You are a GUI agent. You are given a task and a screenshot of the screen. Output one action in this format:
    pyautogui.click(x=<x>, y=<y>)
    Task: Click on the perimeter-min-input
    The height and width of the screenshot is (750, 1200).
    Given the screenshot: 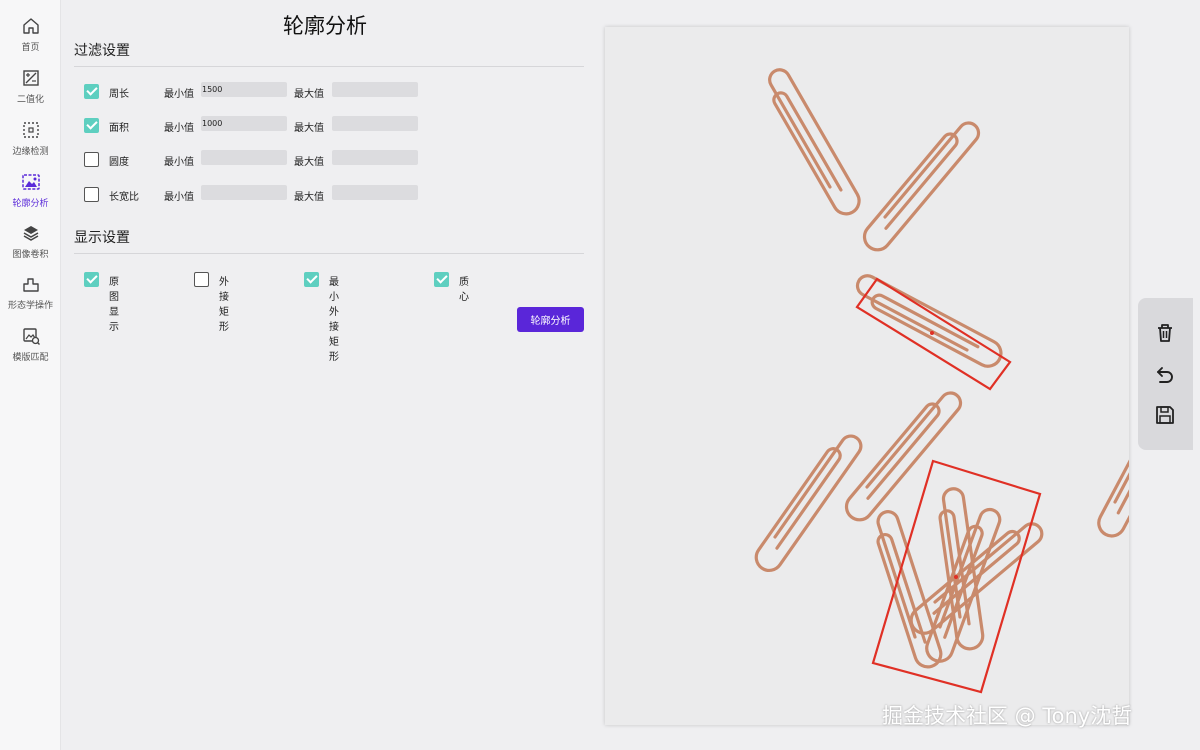 What is the action you would take?
    pyautogui.click(x=244, y=89)
    